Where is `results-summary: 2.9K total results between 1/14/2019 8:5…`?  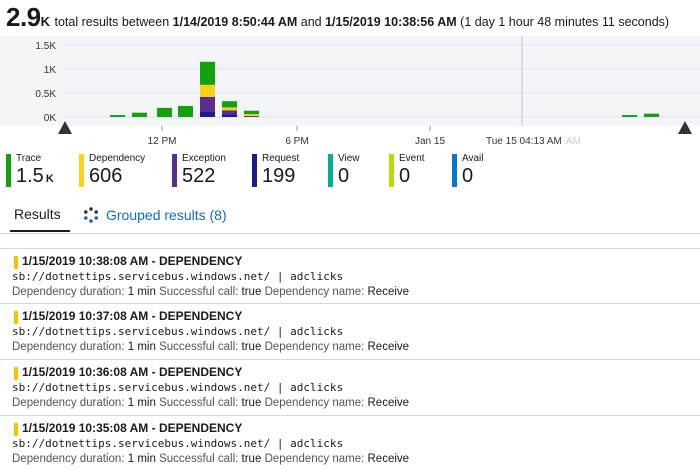 results-summary: 2.9K total results between 1/14/2019 8:5… is located at coordinates (338, 17).